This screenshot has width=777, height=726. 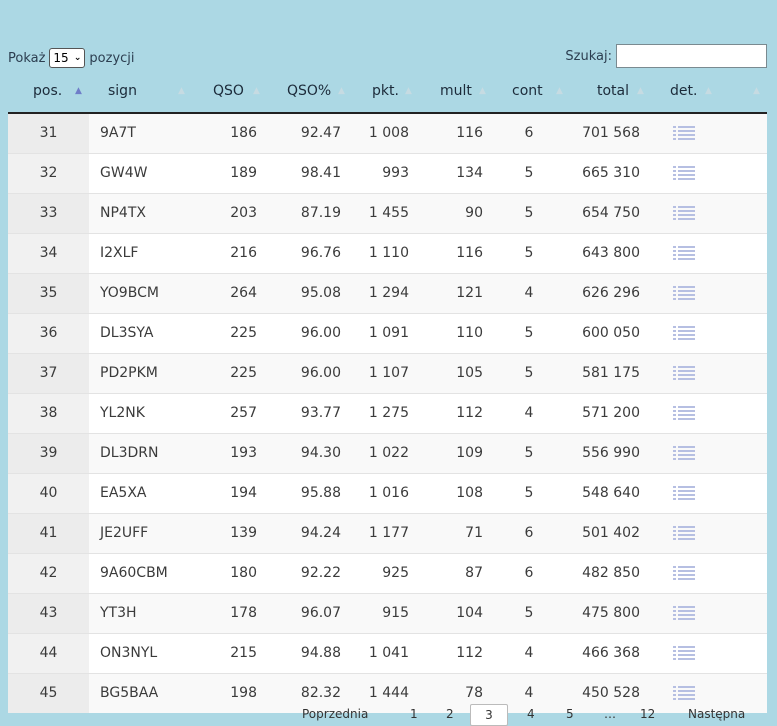 I want to click on page-button: 4, so click(x=531, y=714).